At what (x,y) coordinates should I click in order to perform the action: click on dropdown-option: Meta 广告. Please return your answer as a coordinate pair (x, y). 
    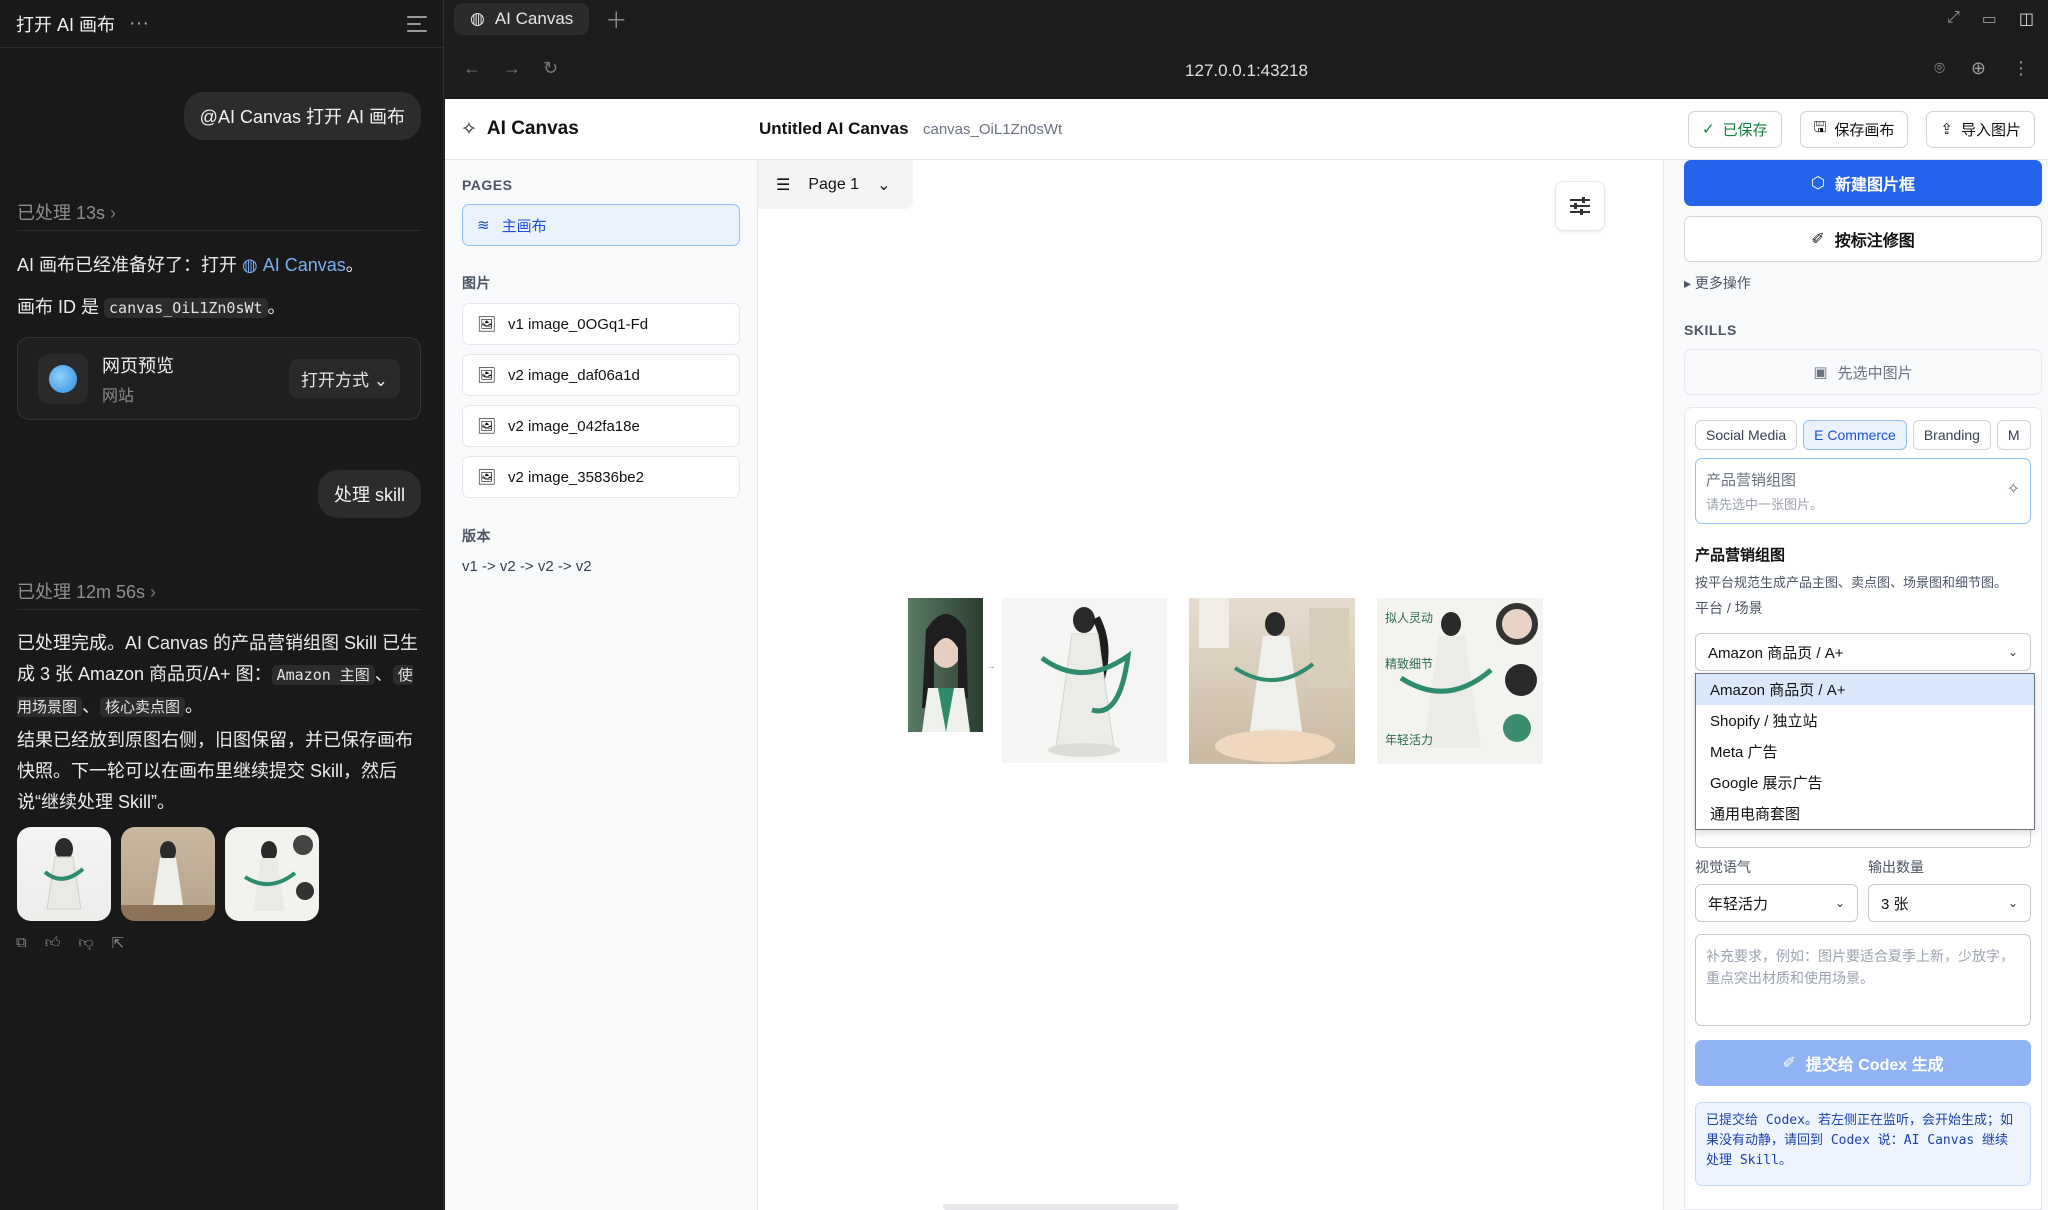
    Looking at the image, I should click on (1865, 751).